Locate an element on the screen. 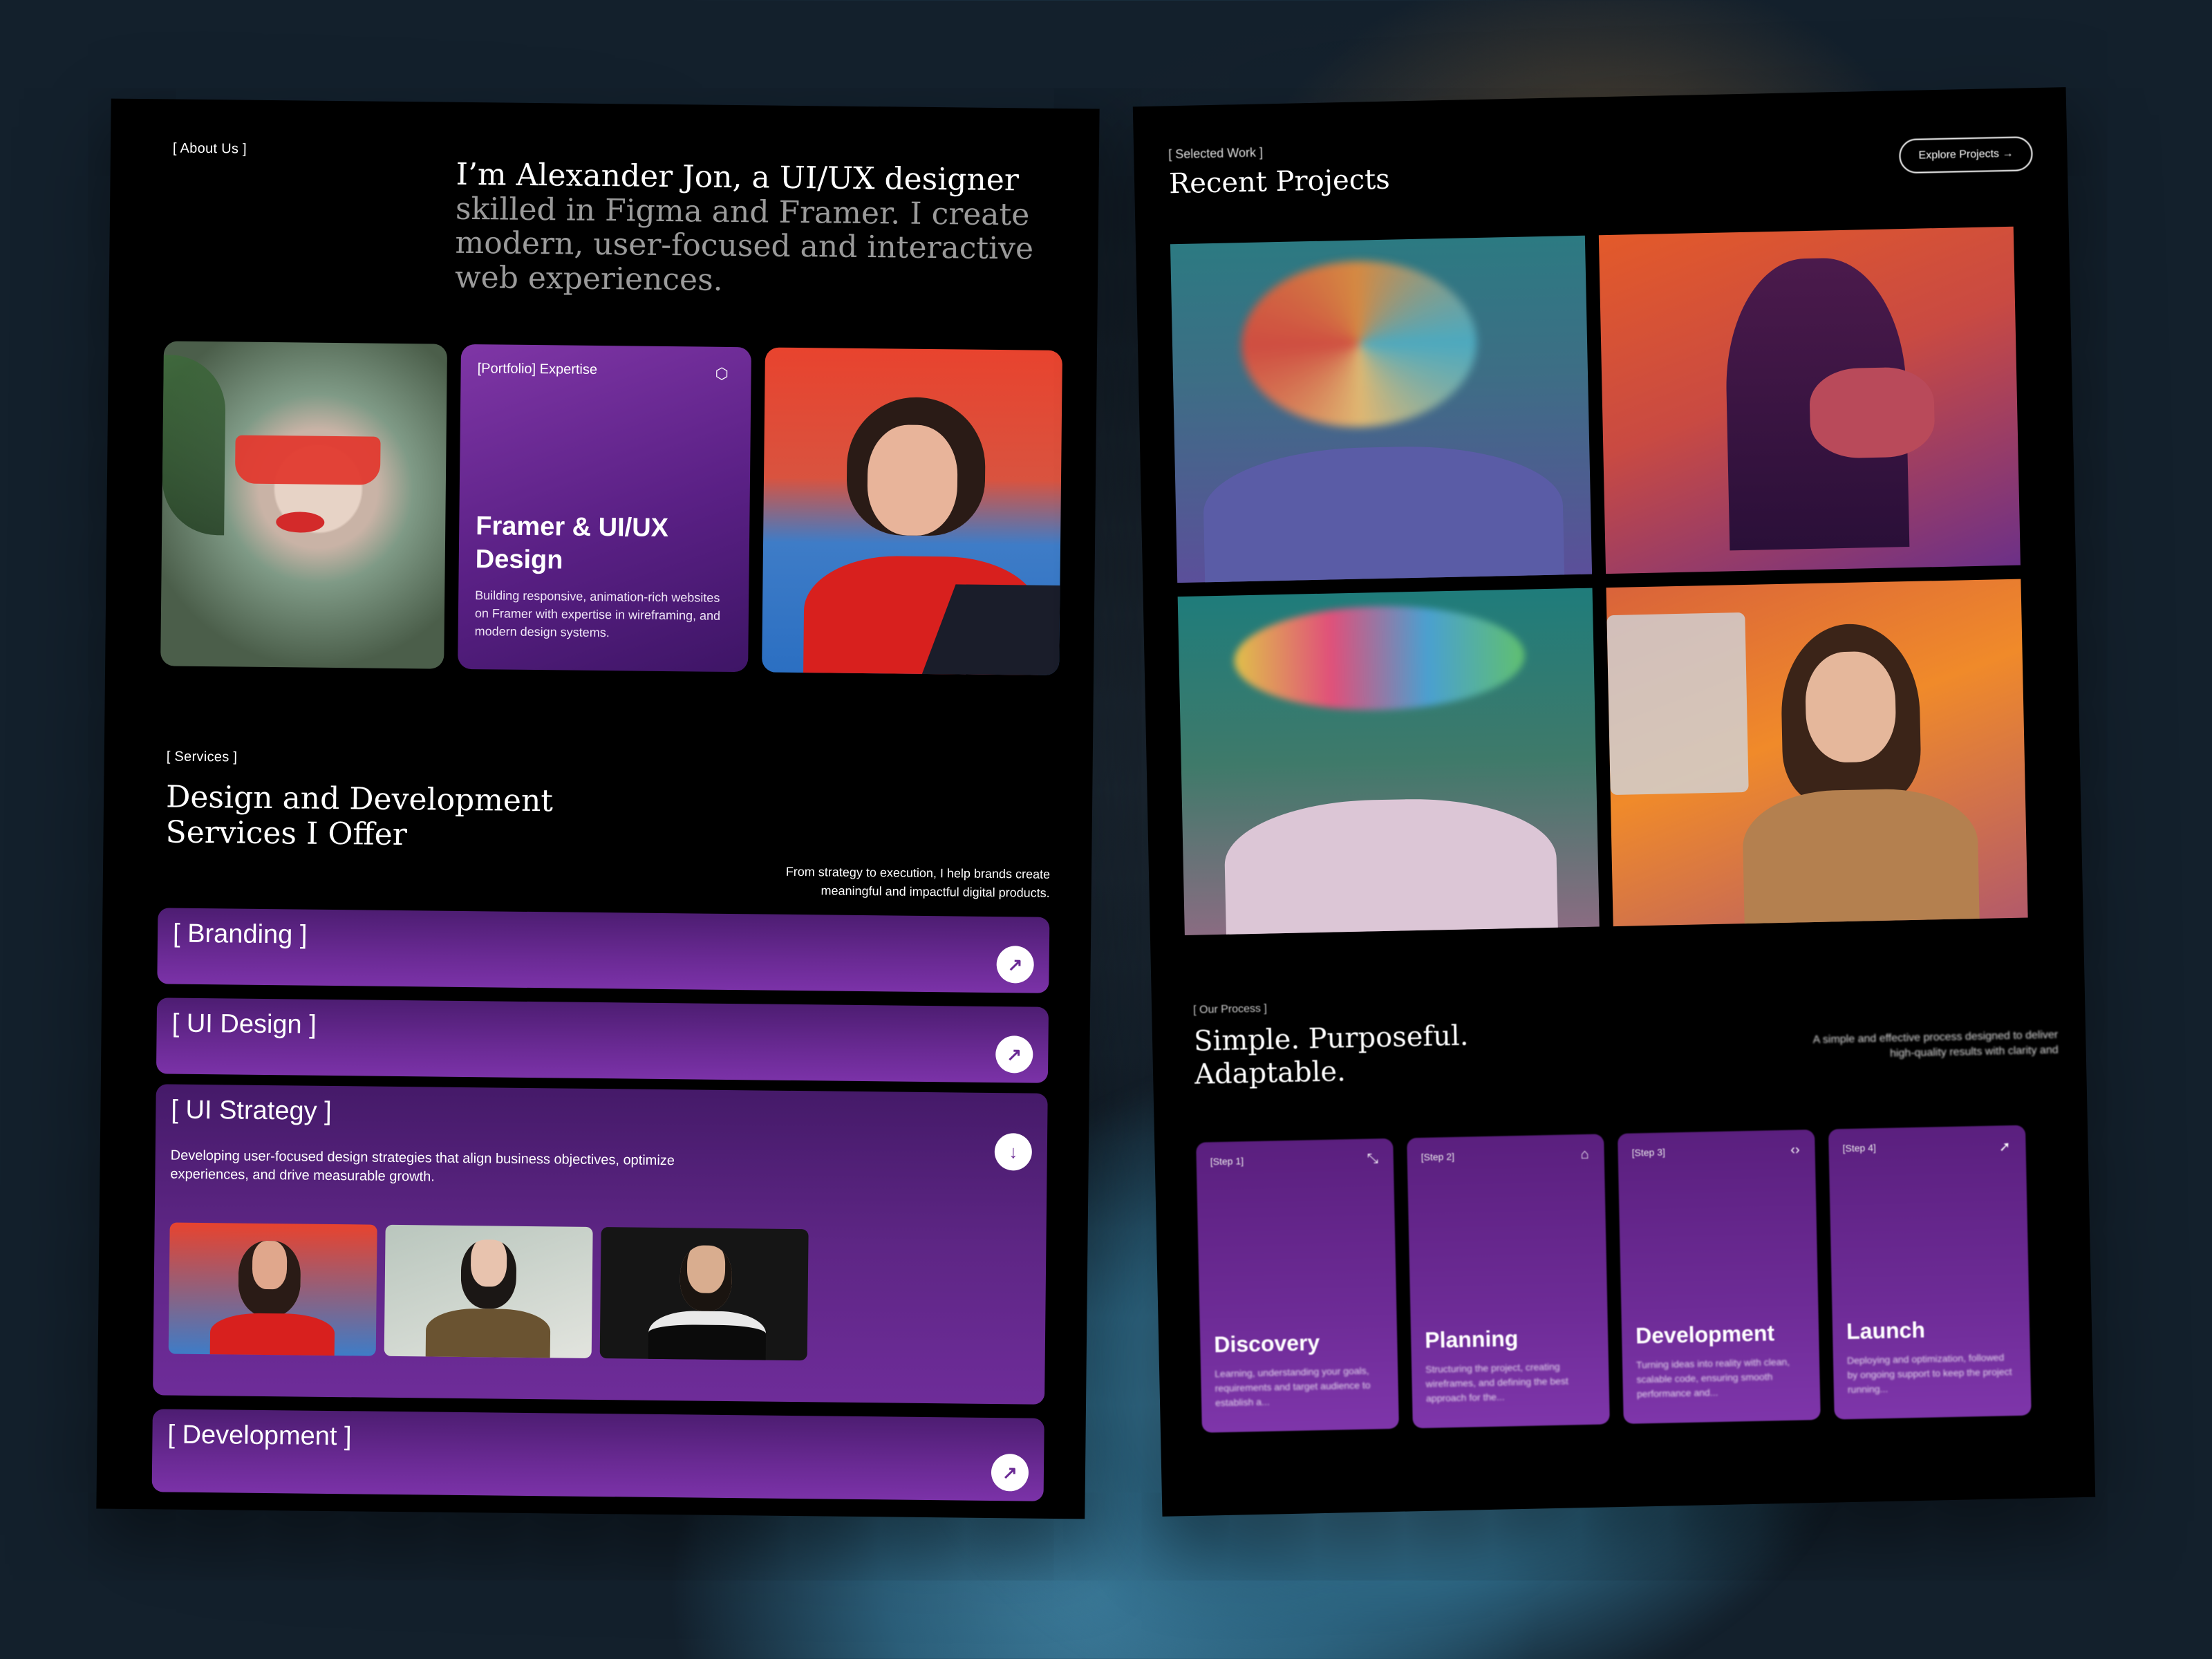  step-tag: [Step 3] is located at coordinates (1648, 1152).